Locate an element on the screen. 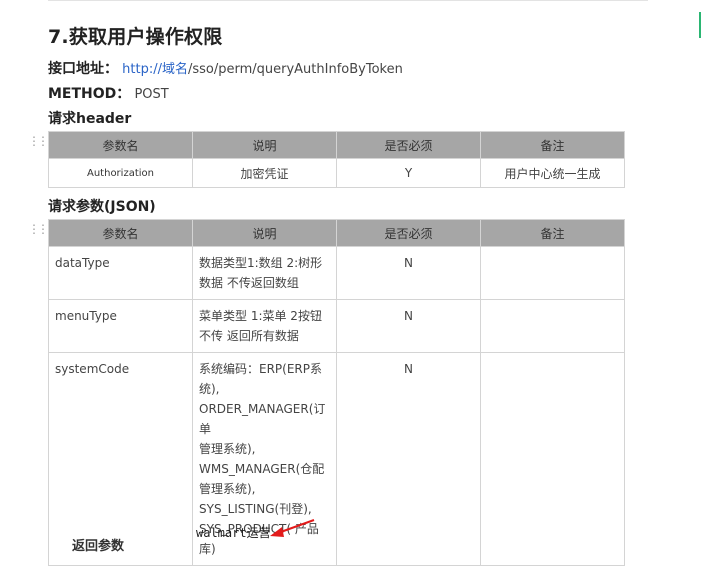 This screenshot has width=709, height=566. param-name: menuType is located at coordinates (120, 326).